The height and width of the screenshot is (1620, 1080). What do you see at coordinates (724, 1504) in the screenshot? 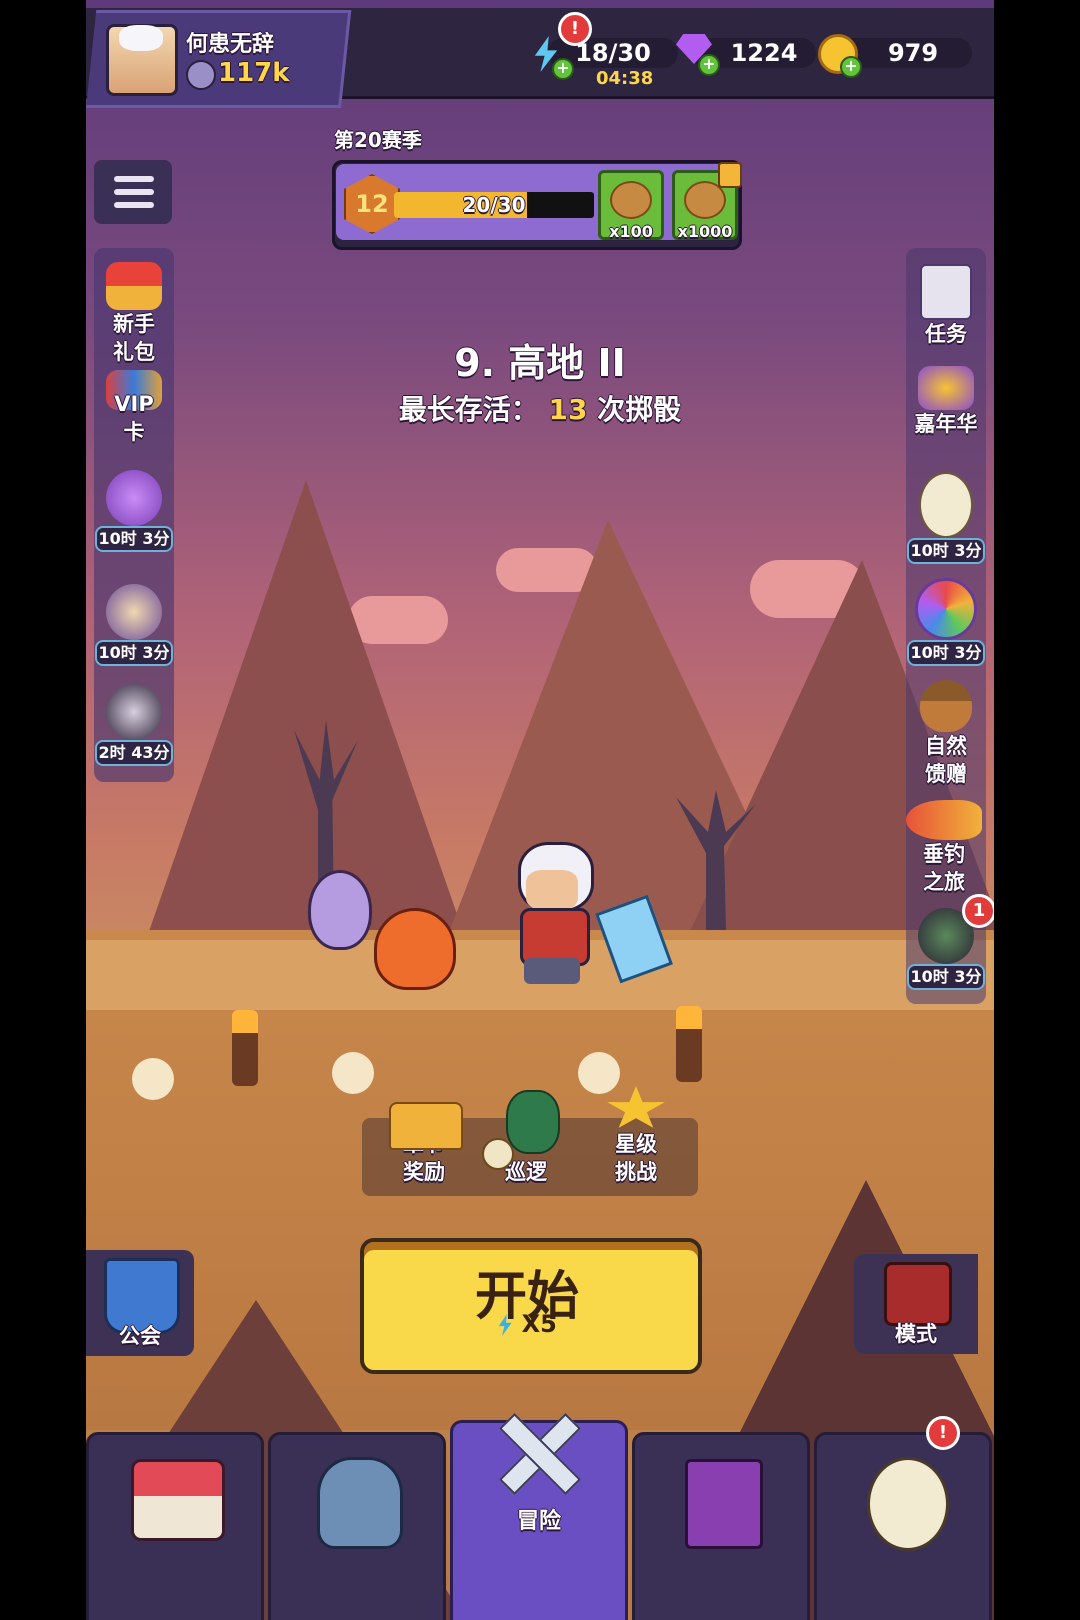
I see `spellbook-icon` at bounding box center [724, 1504].